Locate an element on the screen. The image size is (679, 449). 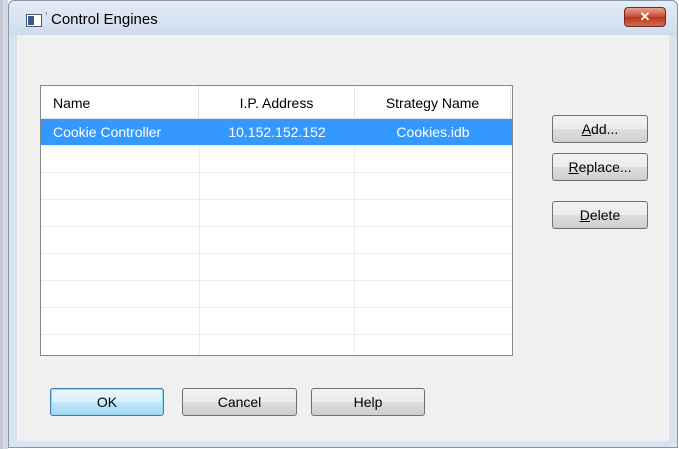
cell-strategy-name: Cookies.idb is located at coordinates (433, 132).